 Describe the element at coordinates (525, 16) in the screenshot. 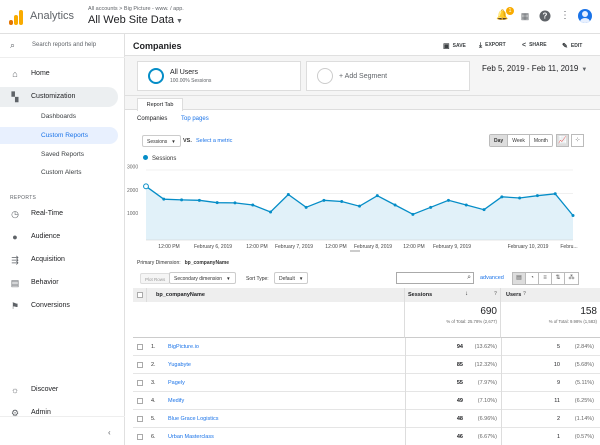

I see `apps-grid-icon: ▦` at that location.